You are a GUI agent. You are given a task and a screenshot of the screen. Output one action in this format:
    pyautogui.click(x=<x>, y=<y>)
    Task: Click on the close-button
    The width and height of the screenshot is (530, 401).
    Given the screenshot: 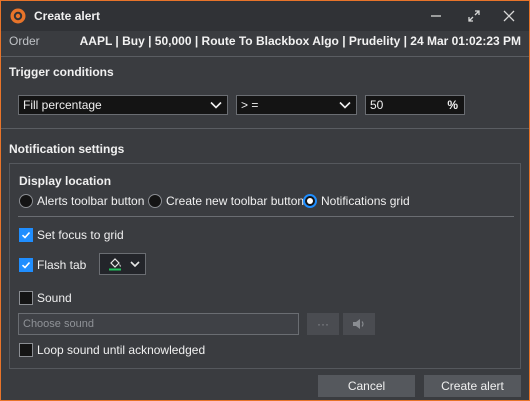 What is the action you would take?
    pyautogui.click(x=509, y=16)
    